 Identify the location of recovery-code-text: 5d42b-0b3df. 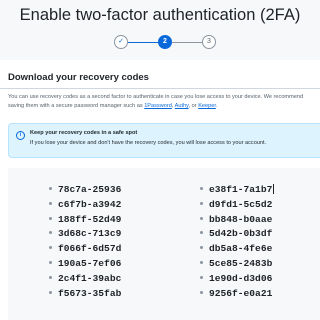
(241, 234).